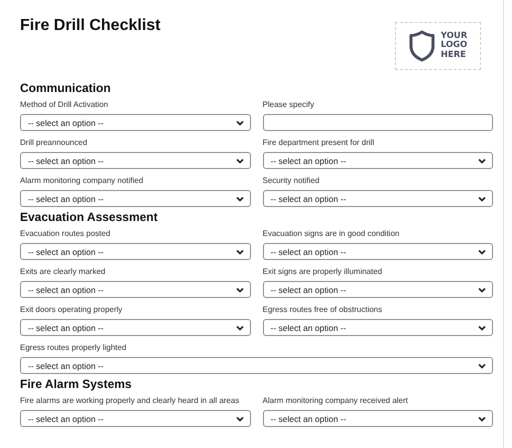  Describe the element at coordinates (66, 234) in the screenshot. I see `field-label: Evacuation routes posted` at that location.